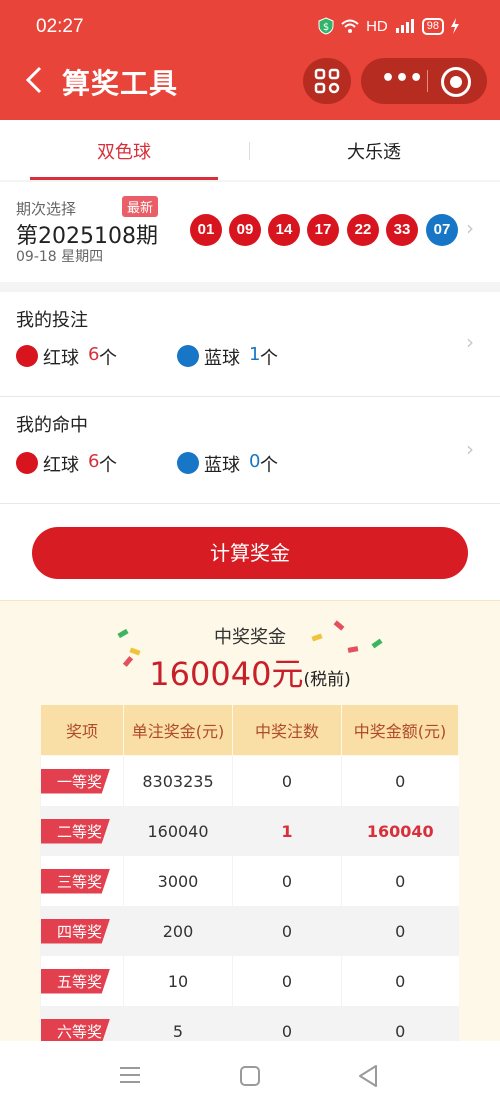  I want to click on scan-icon, so click(327, 81).